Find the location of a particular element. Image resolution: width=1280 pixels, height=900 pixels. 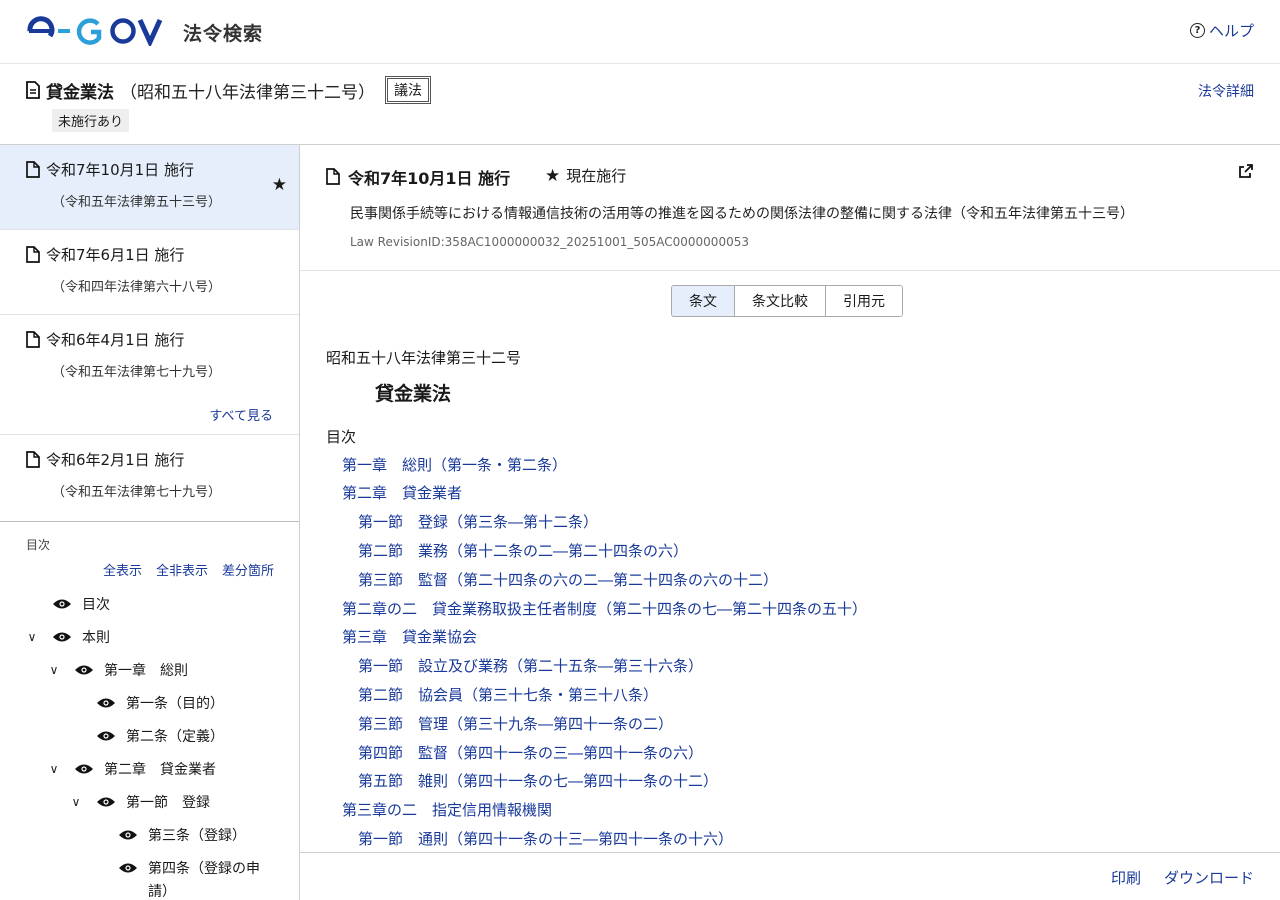

law-title: 貸金業法 is located at coordinates (80, 92).